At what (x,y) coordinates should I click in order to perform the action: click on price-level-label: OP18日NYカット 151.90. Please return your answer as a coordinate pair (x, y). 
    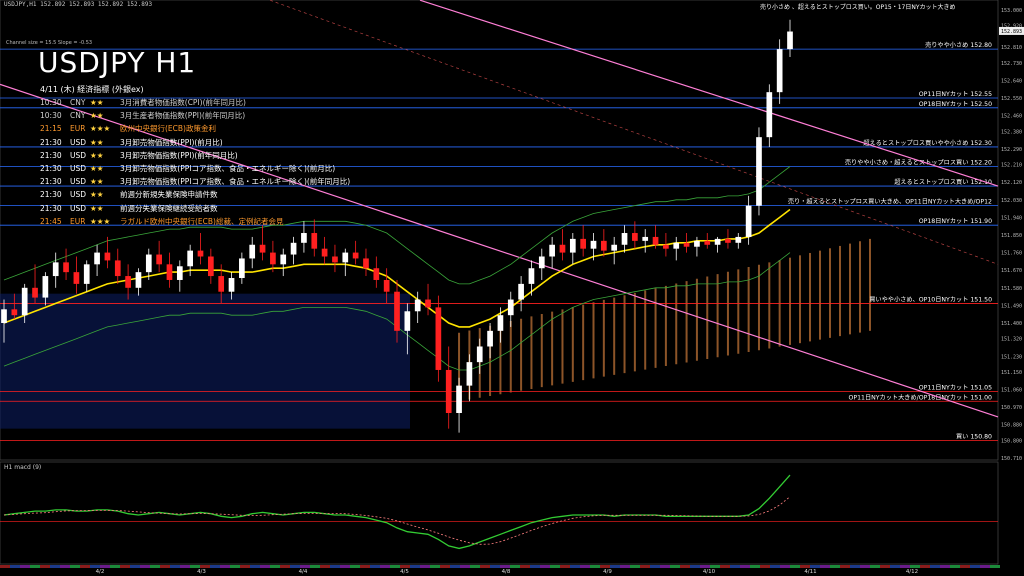
    Looking at the image, I should click on (955, 221).